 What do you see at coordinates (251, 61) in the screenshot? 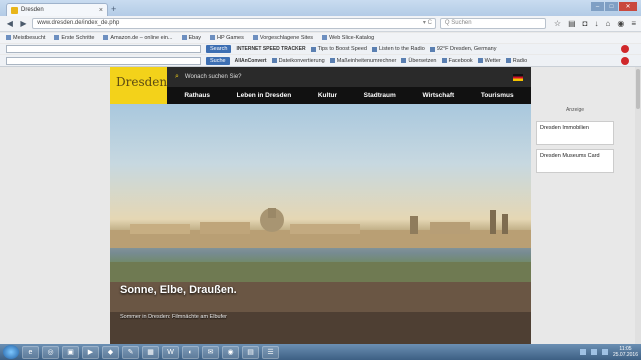
I see `toolbar-link: AllAnConvert` at bounding box center [251, 61].